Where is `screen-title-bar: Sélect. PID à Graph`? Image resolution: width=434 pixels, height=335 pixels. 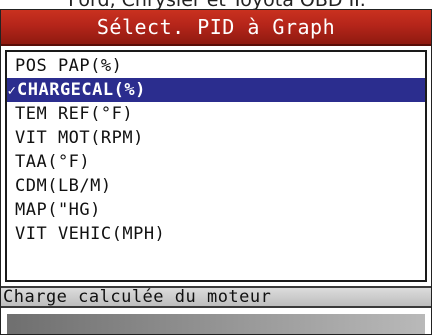
screen-title-bar: Sélect. PID à Graph is located at coordinates (216, 28).